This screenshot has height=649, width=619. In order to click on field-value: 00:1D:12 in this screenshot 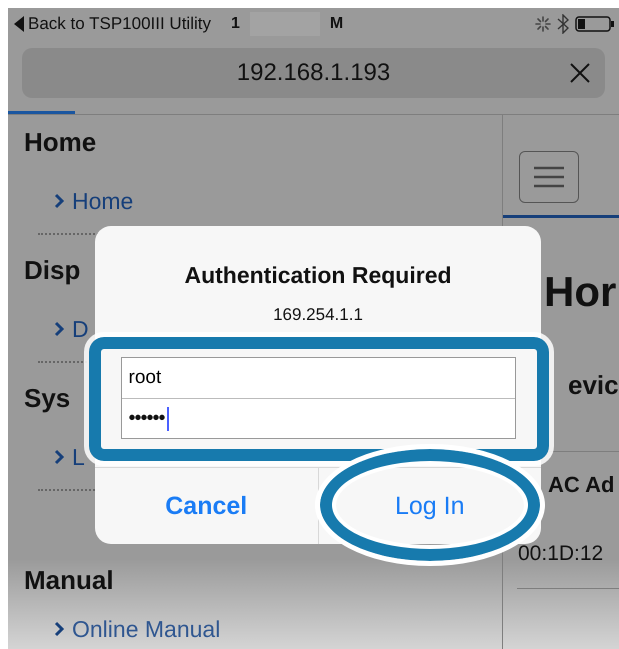, I will do `click(561, 554)`.